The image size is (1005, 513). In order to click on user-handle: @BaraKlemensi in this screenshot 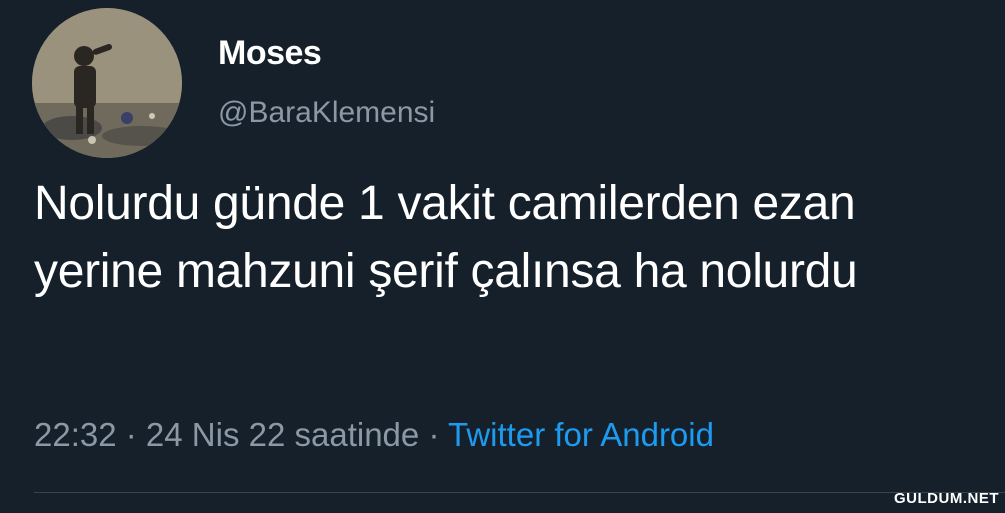, I will do `click(326, 113)`.